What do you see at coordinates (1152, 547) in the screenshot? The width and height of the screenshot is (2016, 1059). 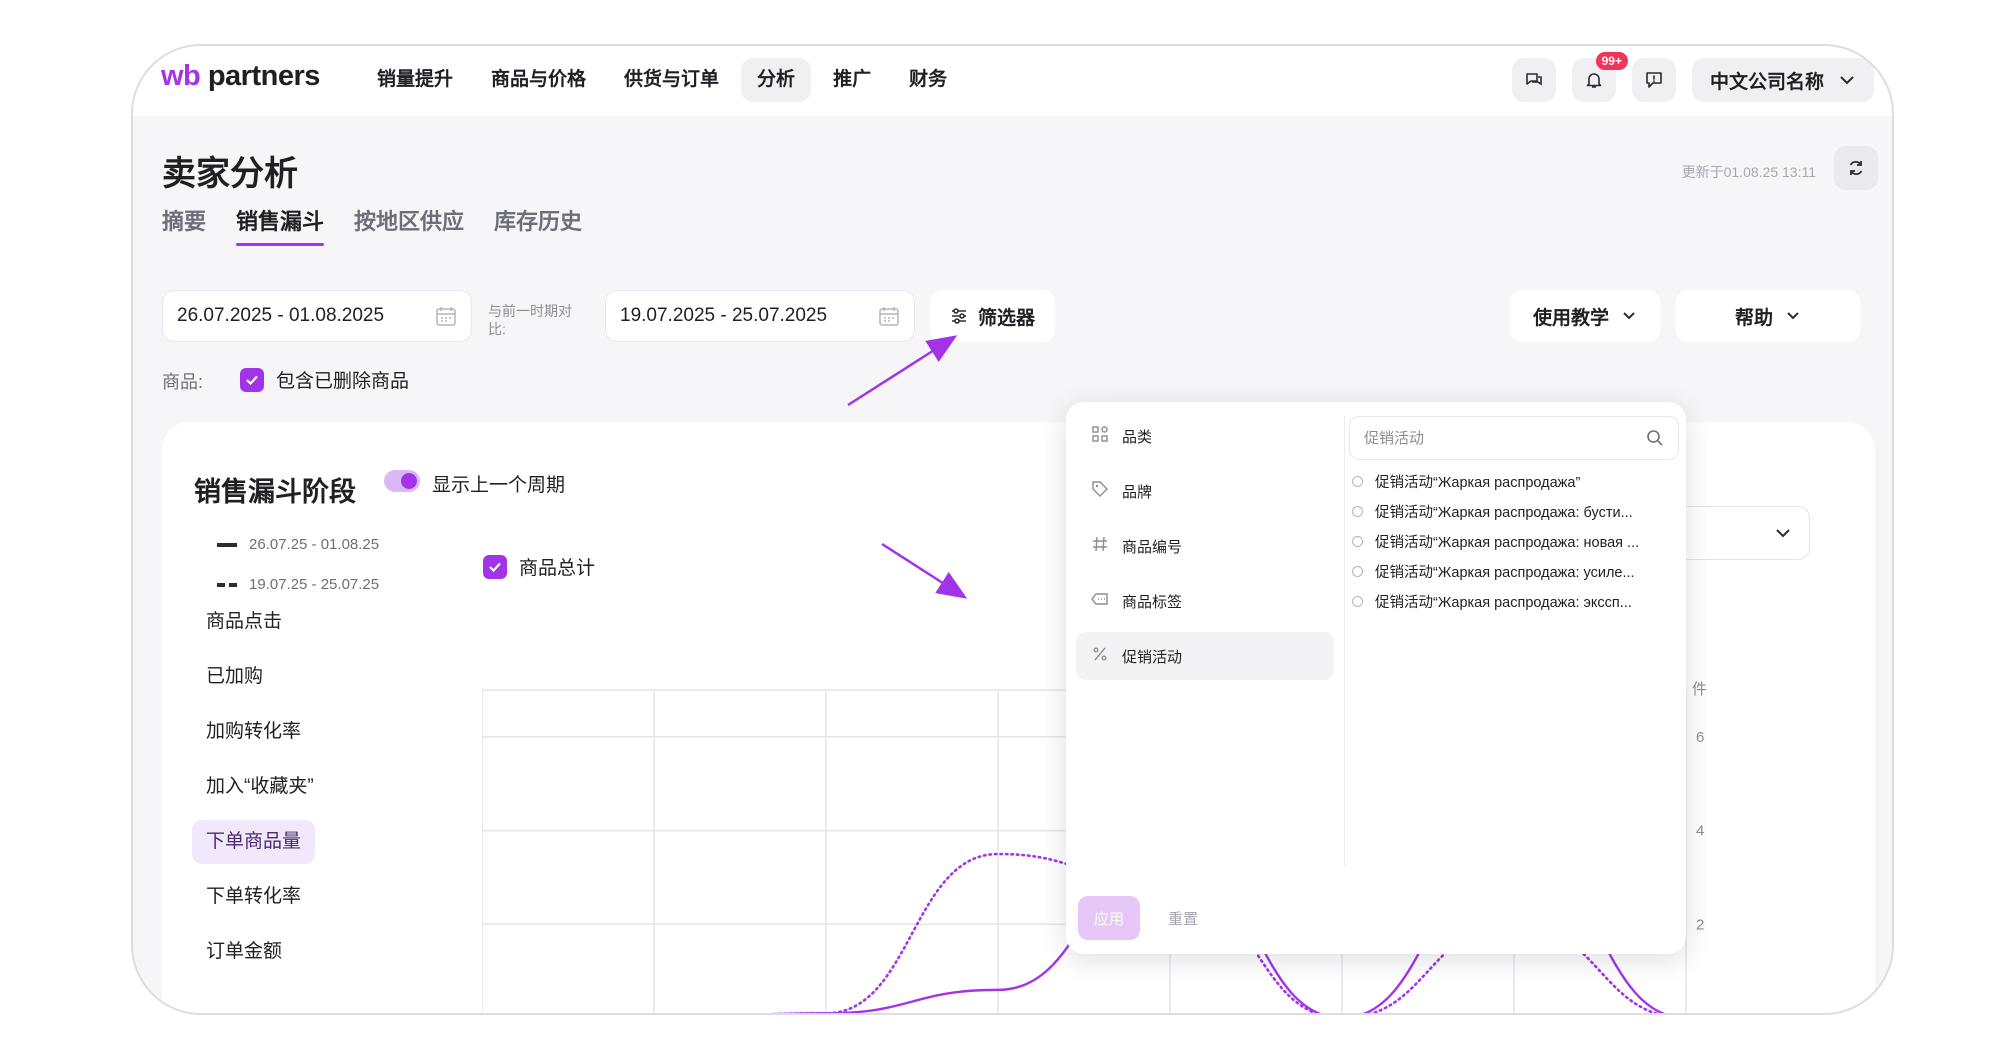 I see `filter-category-label: 商品编号` at bounding box center [1152, 547].